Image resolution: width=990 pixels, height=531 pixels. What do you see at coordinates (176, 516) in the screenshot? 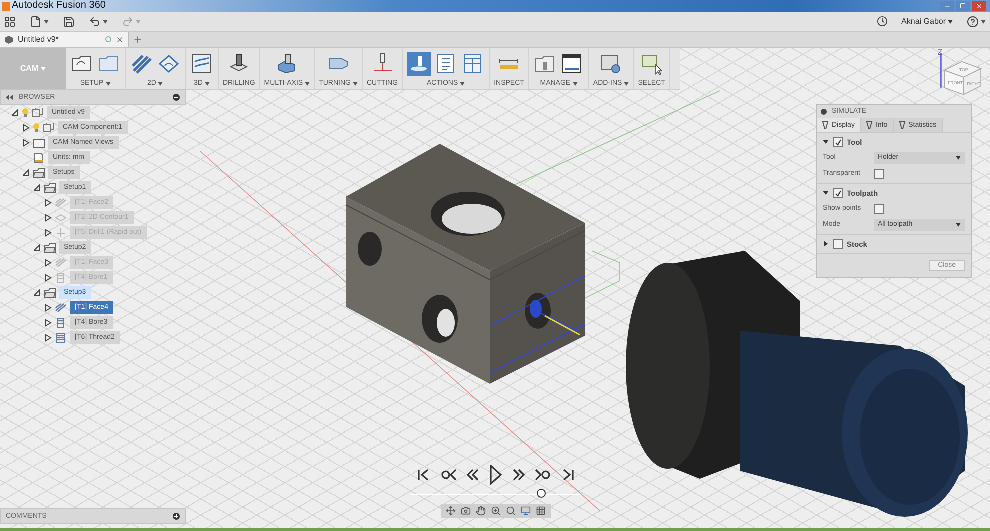
I see `add-comment-icon` at bounding box center [176, 516].